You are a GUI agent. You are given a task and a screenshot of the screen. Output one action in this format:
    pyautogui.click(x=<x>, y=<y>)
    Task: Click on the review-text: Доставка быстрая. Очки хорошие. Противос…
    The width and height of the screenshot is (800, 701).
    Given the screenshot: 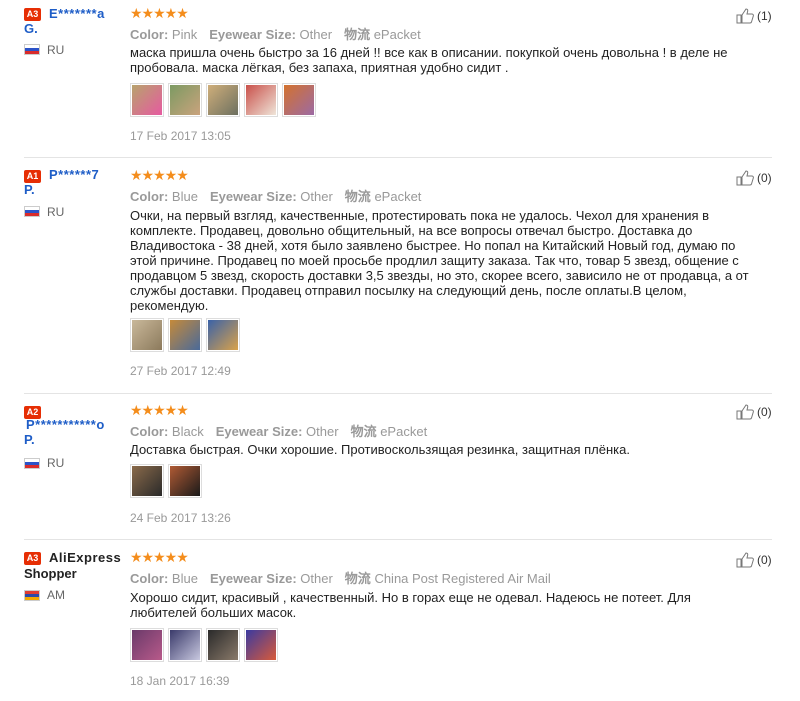 What is the action you would take?
    pyautogui.click(x=380, y=449)
    